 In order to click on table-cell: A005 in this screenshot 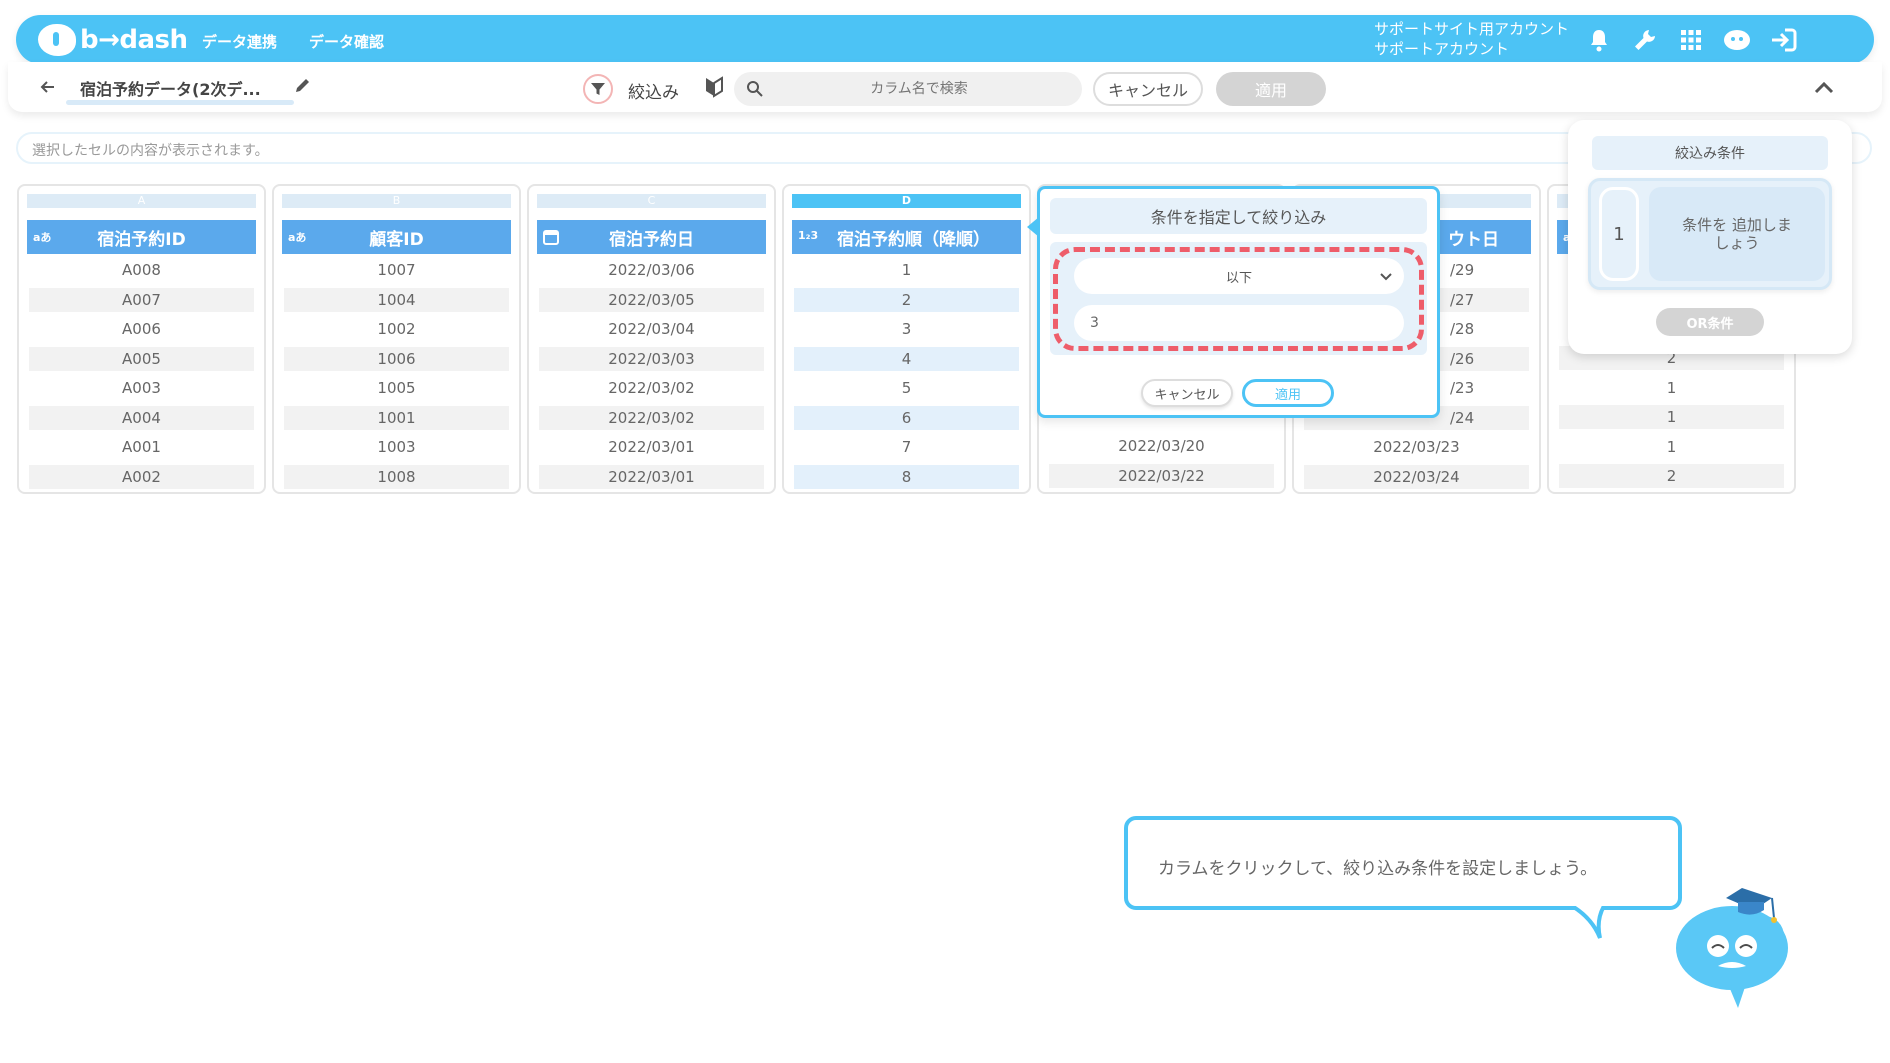, I will do `click(141, 358)`.